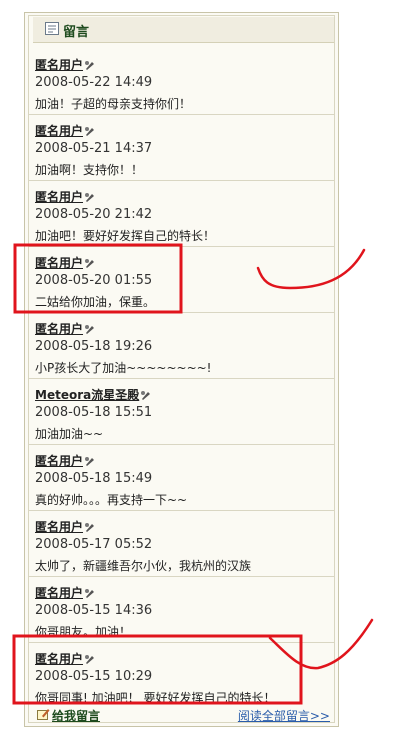  What do you see at coordinates (181, 353) in the screenshot?
I see `comment-item: 匿名用户 2008-05-18 19:26 小P孩长大了加油~~~~~~~~!` at bounding box center [181, 353].